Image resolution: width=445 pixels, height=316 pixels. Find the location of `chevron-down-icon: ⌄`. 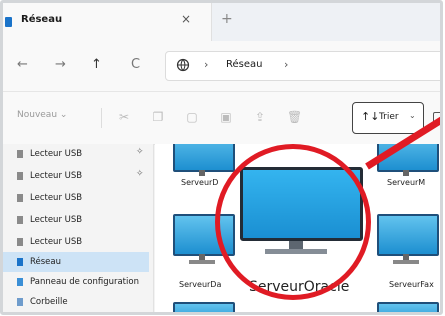

chevron-down-icon: ⌄ is located at coordinates (412, 115).